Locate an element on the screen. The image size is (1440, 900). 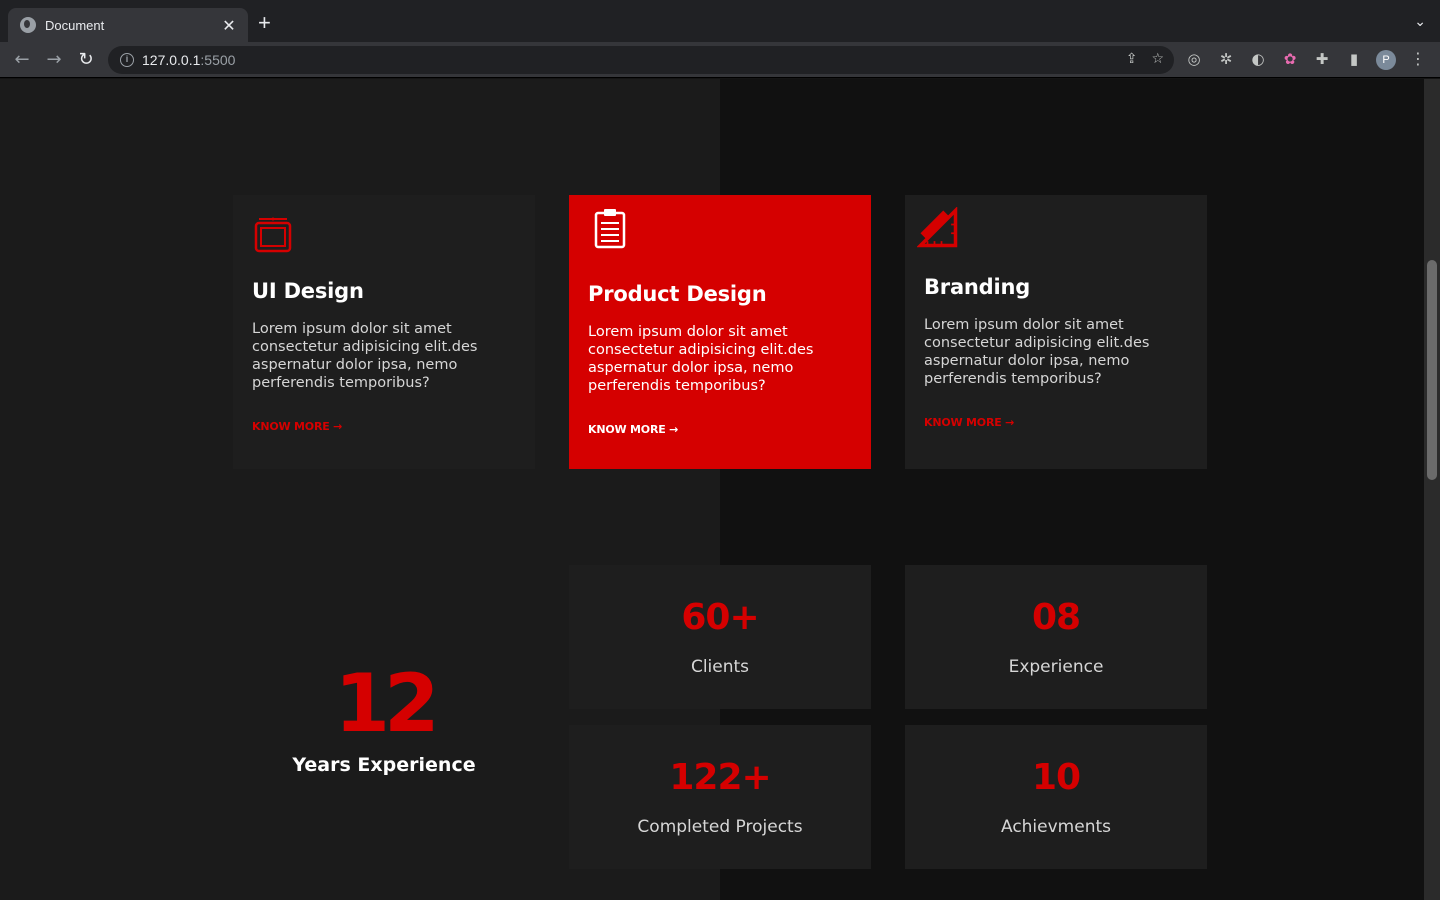
address-bar: i 127.0.0.1:5500 ⇪ ☆ is located at coordinates (641, 60).